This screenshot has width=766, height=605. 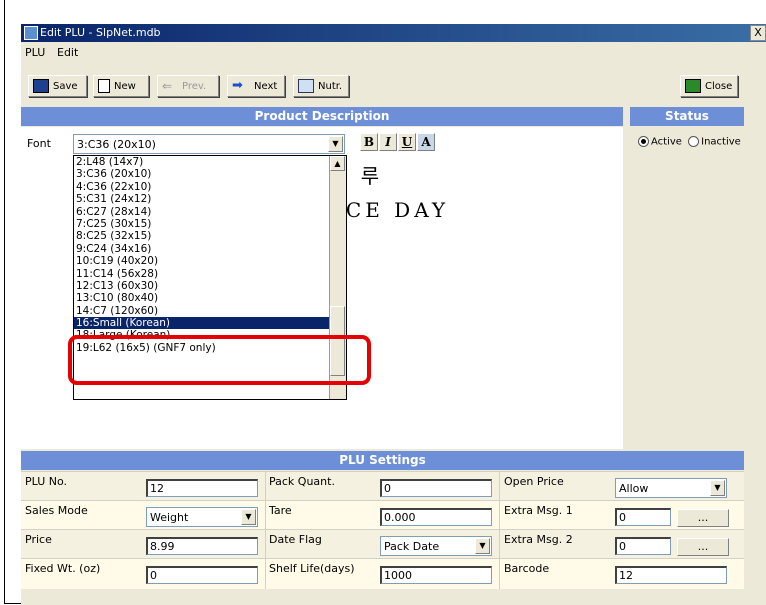 What do you see at coordinates (538, 510) in the screenshot?
I see `extra-msg-1-label: Extra Msg. 1` at bounding box center [538, 510].